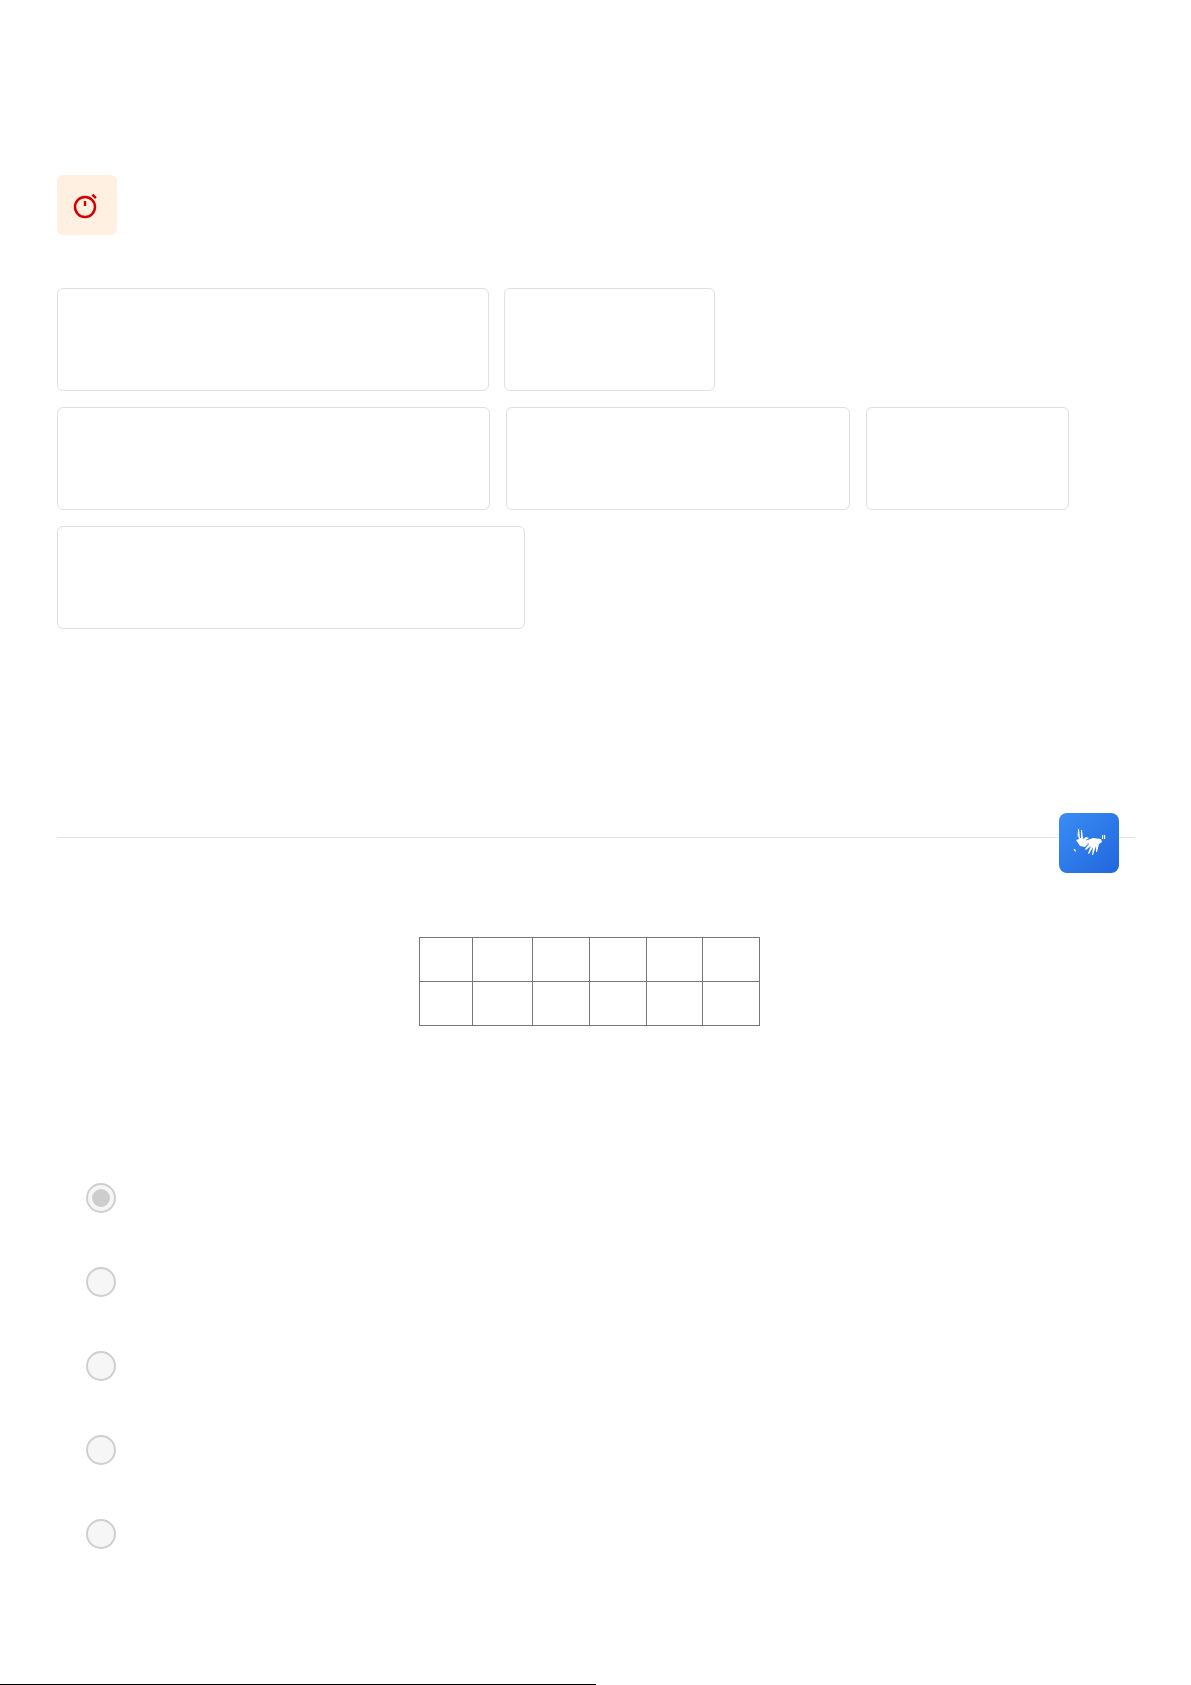  What do you see at coordinates (1089, 843) in the screenshot?
I see `sign-language-button` at bounding box center [1089, 843].